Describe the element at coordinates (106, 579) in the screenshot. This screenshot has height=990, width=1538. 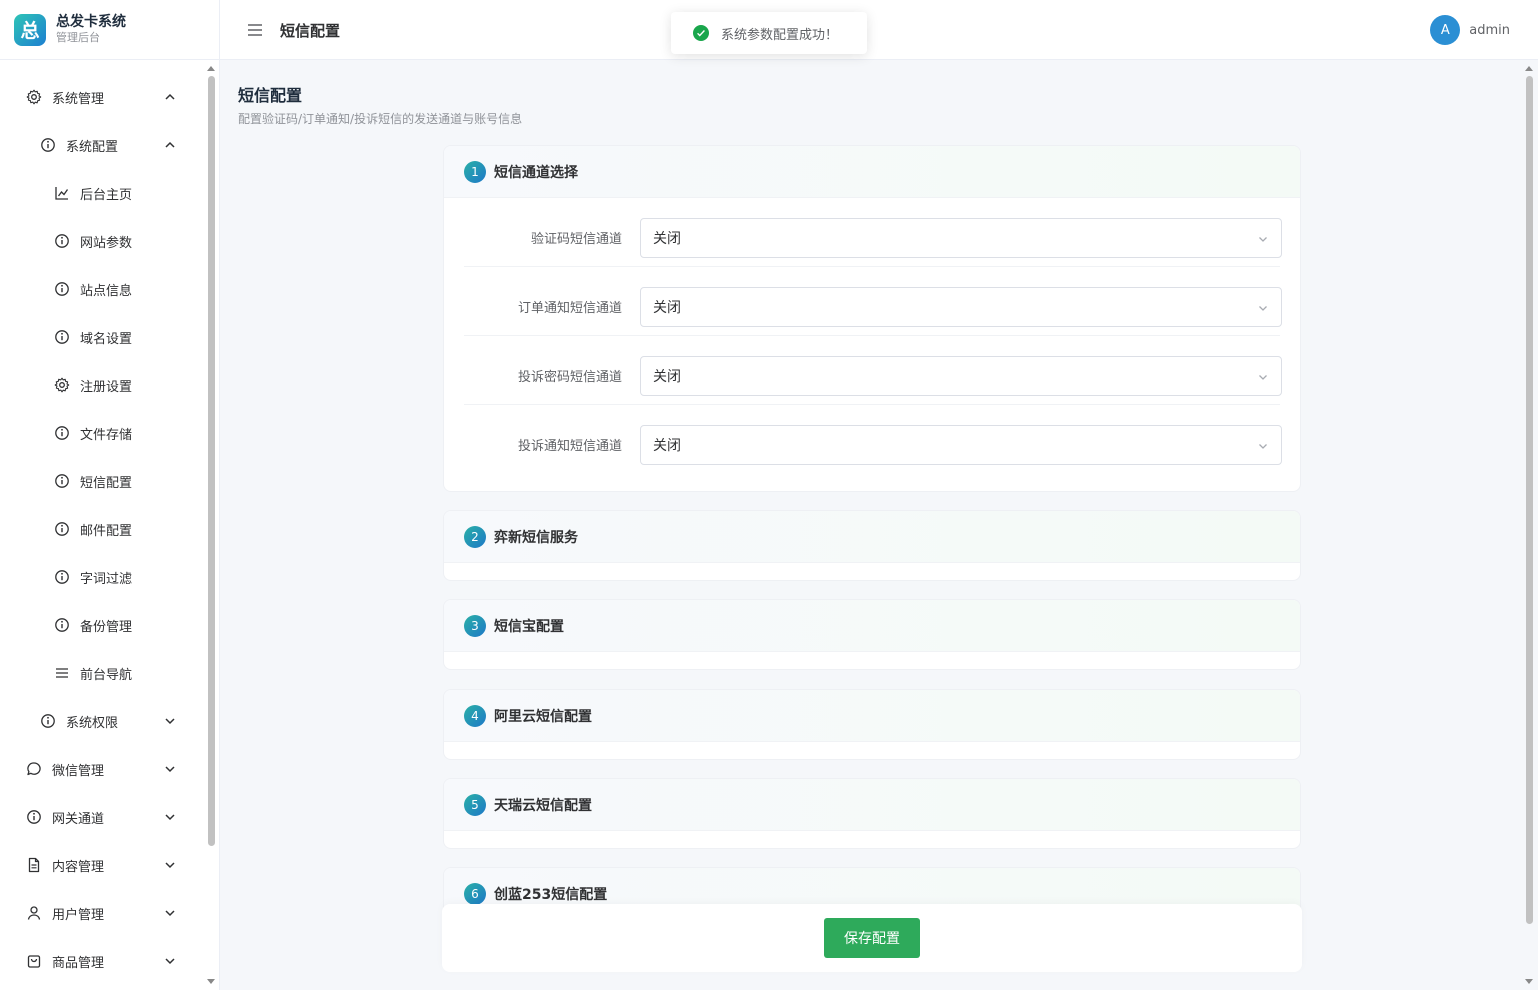
I see `sidebar-item-label: 字词过滤` at that location.